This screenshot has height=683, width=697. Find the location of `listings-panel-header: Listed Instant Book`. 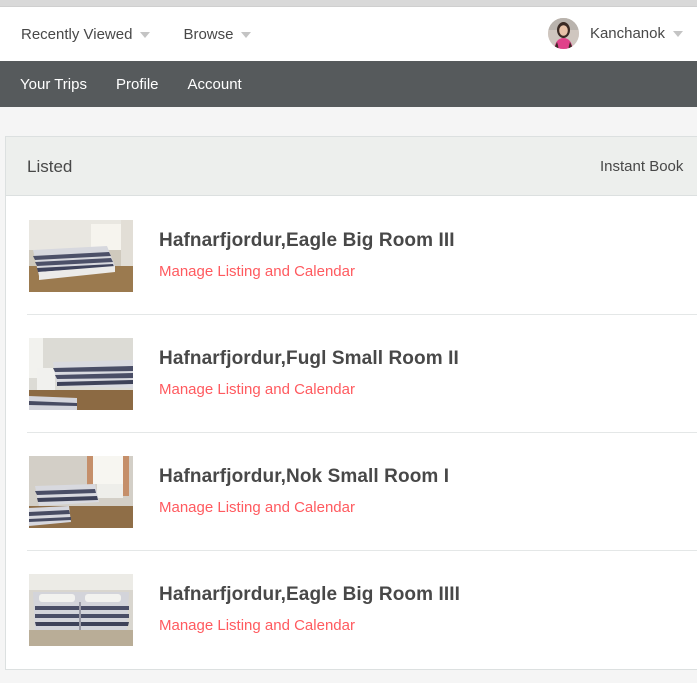

listings-panel-header: Listed Instant Book is located at coordinates (351, 166).